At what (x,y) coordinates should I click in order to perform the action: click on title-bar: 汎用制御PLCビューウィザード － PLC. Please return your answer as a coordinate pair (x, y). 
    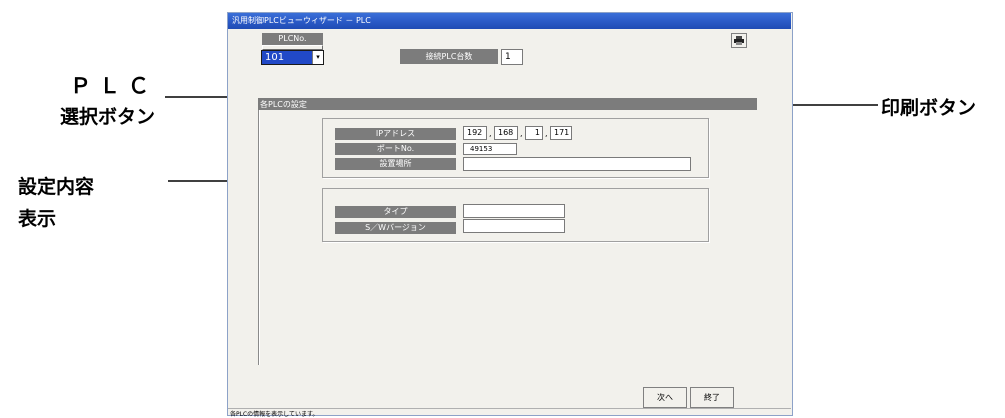
    Looking at the image, I should click on (509, 21).